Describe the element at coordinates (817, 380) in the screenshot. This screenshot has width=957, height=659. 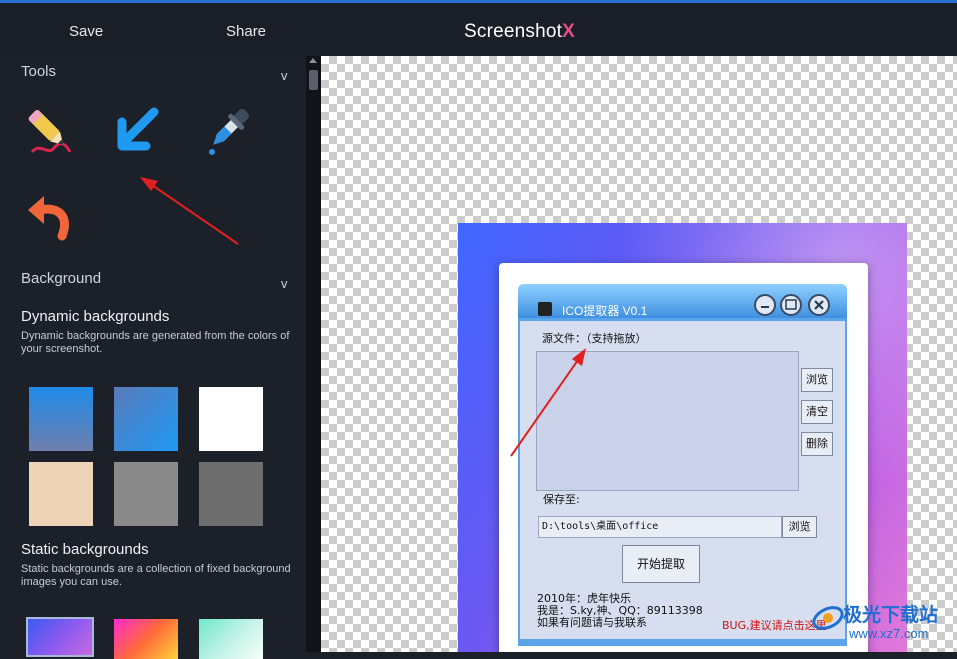
I see `browse-source-button: 浏览` at that location.